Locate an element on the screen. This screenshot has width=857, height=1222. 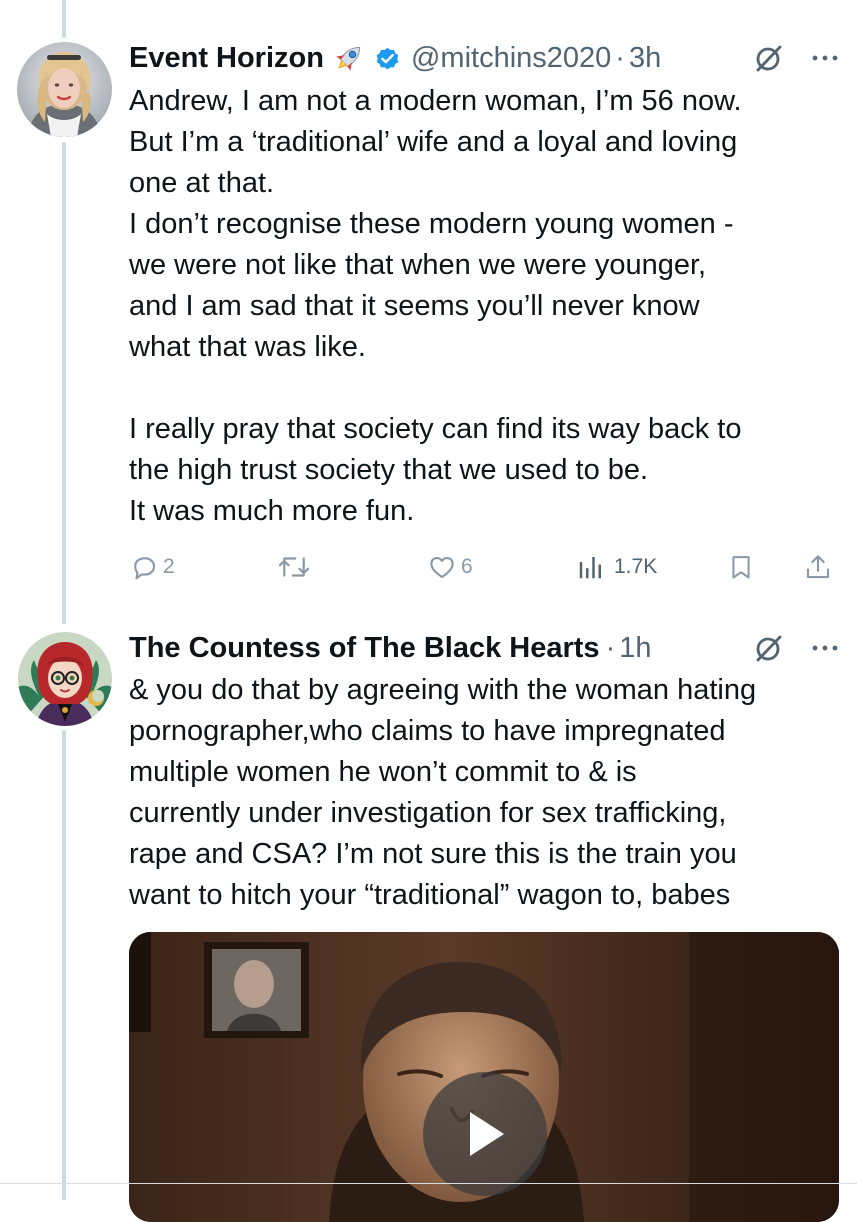
play-button is located at coordinates (485, 1134).